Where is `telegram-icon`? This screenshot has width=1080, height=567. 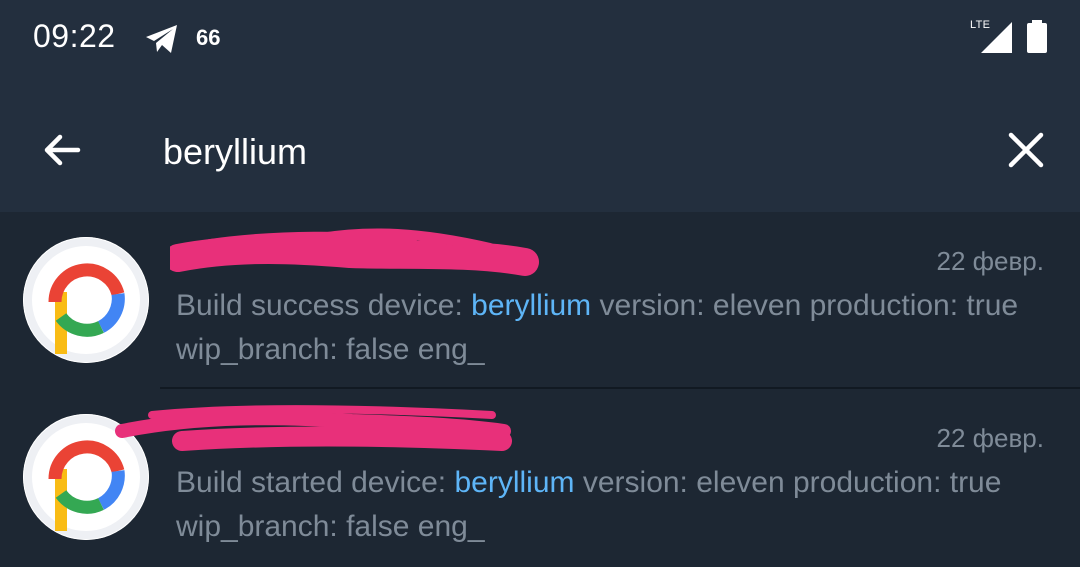 telegram-icon is located at coordinates (161, 39).